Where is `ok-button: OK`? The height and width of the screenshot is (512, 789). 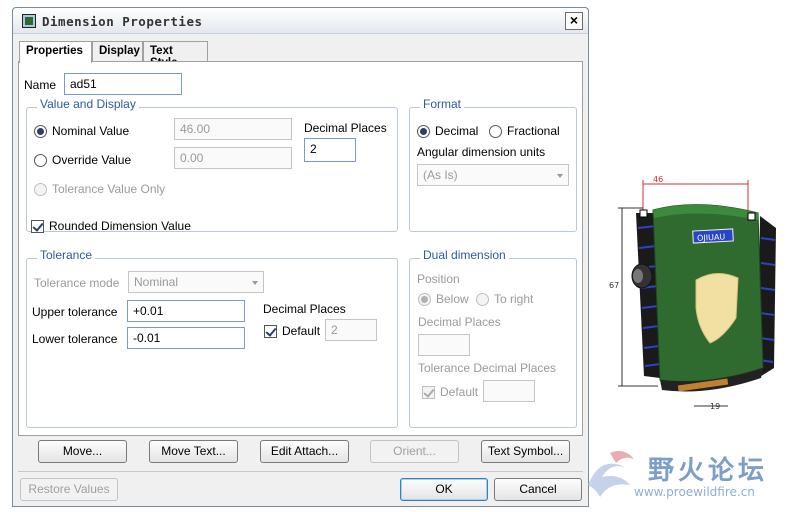
ok-button: OK is located at coordinates (444, 489).